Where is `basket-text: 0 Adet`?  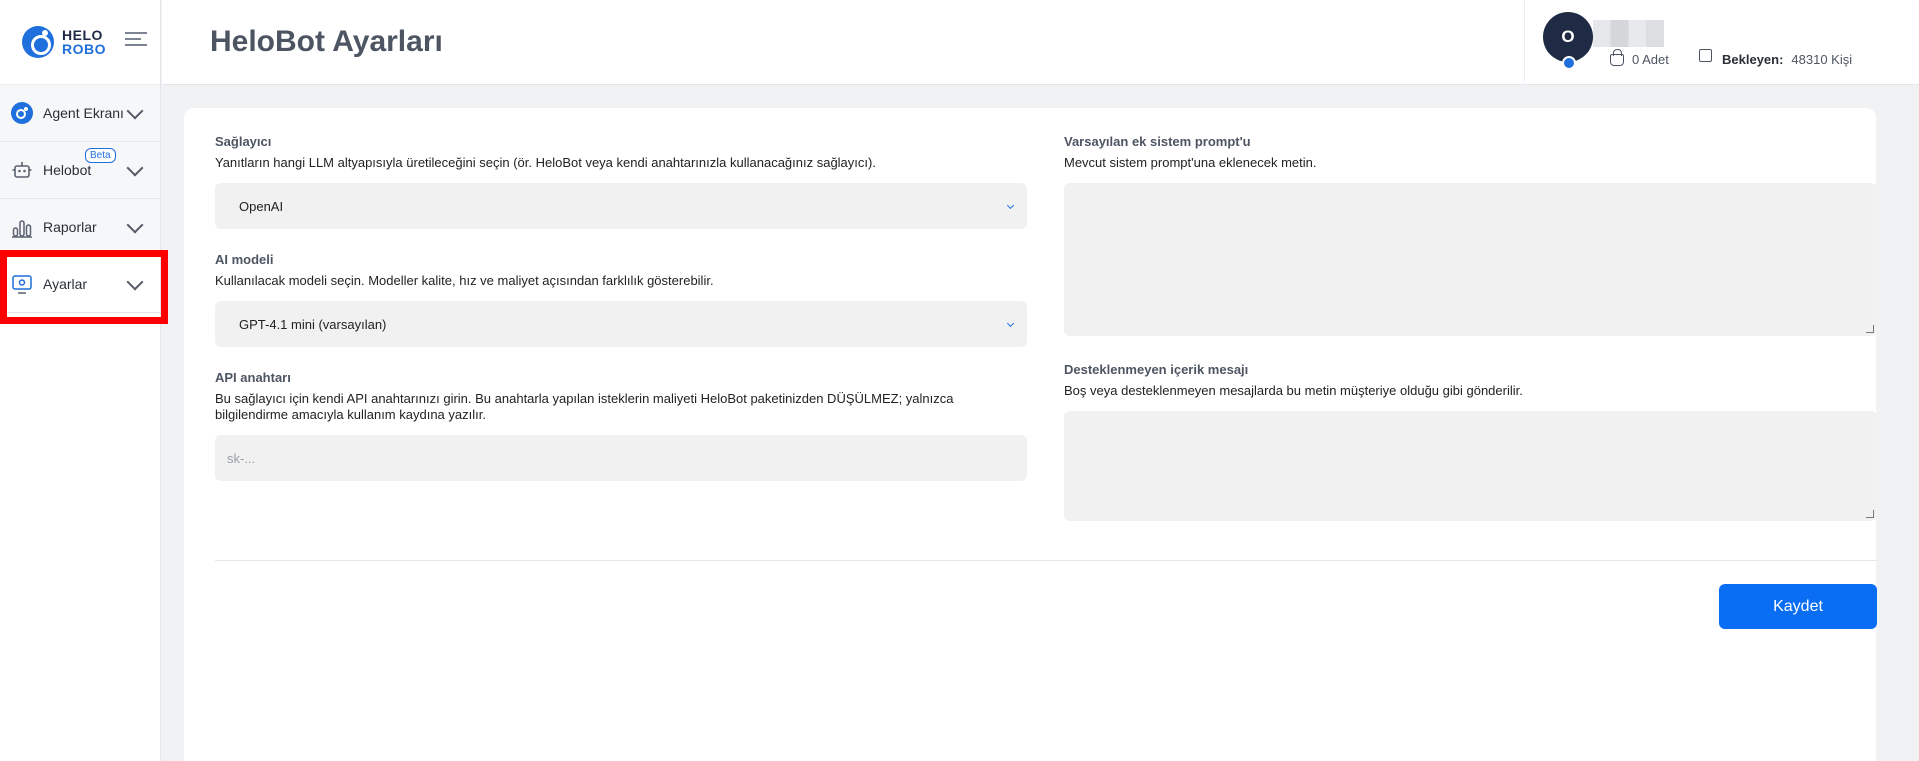
basket-text: 0 Adet is located at coordinates (1650, 59).